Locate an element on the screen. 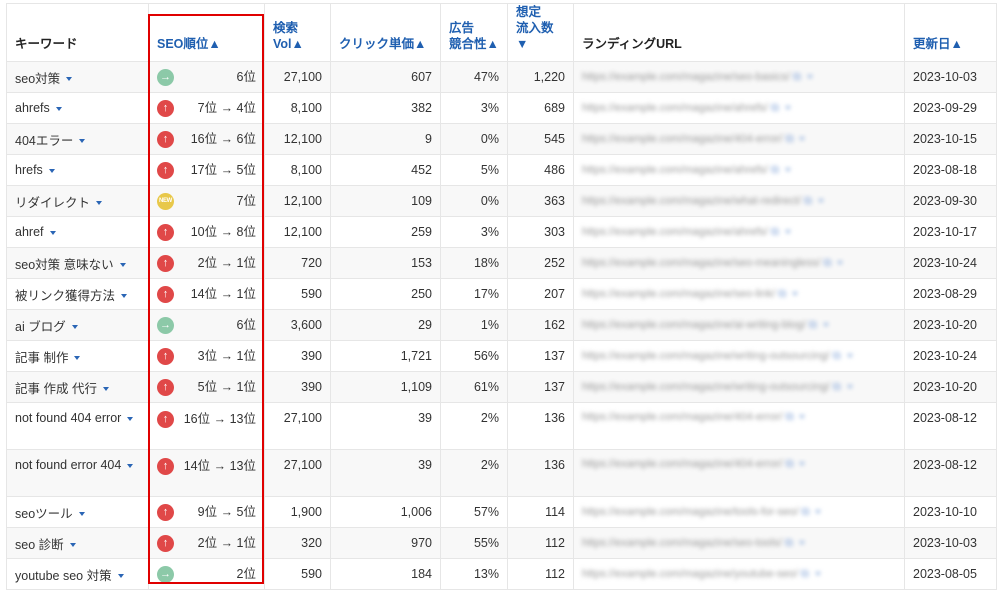 The image size is (1000, 590). header-estimated-traffic-sort: 想定 流入数▼ is located at coordinates (540, 32).